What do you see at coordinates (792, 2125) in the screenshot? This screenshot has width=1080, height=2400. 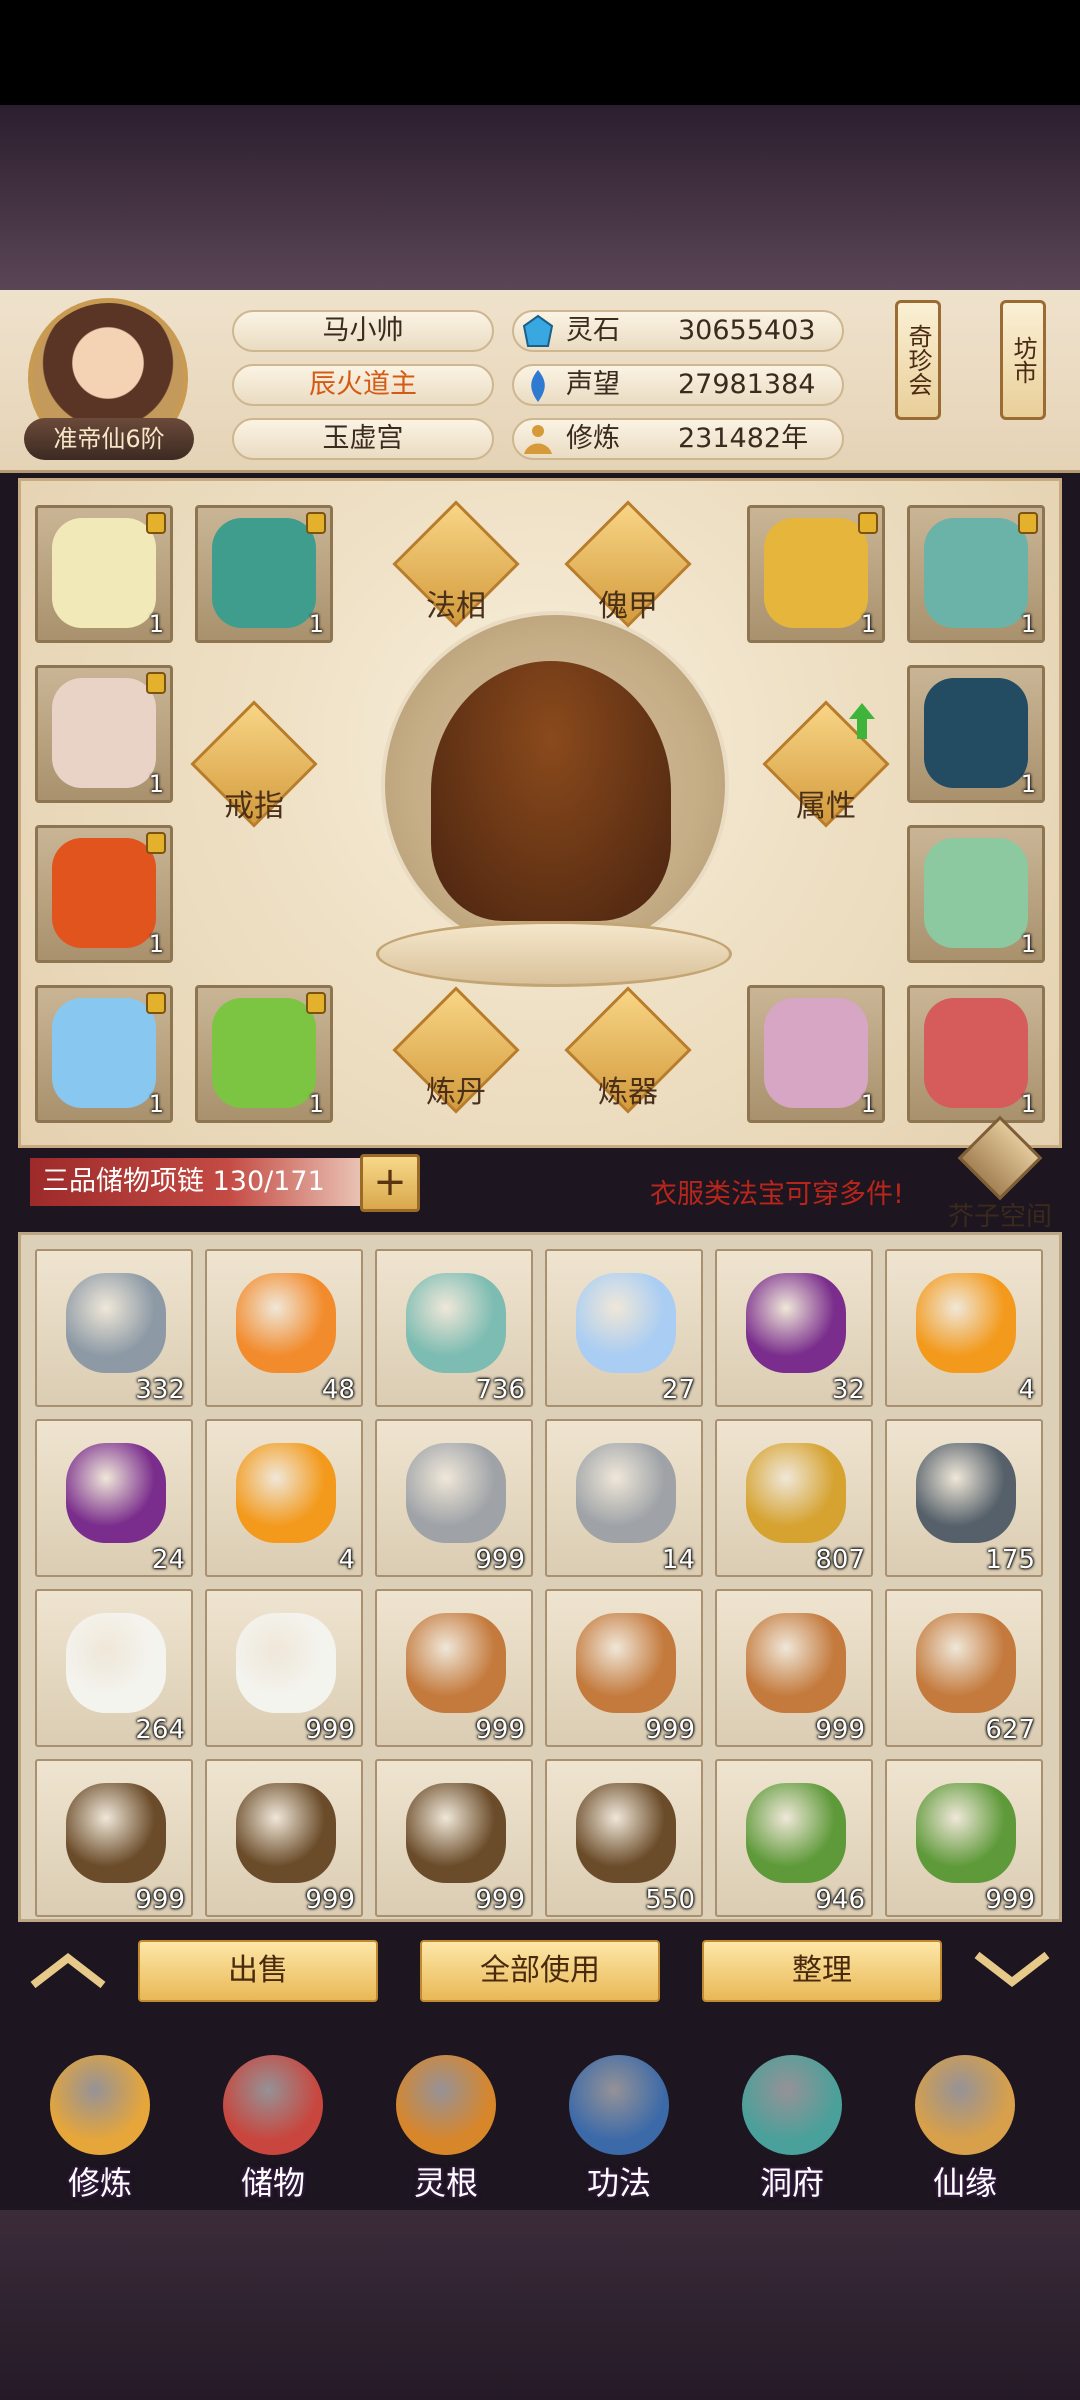 I see `nav-item-cave-dwelling: 洞府` at bounding box center [792, 2125].